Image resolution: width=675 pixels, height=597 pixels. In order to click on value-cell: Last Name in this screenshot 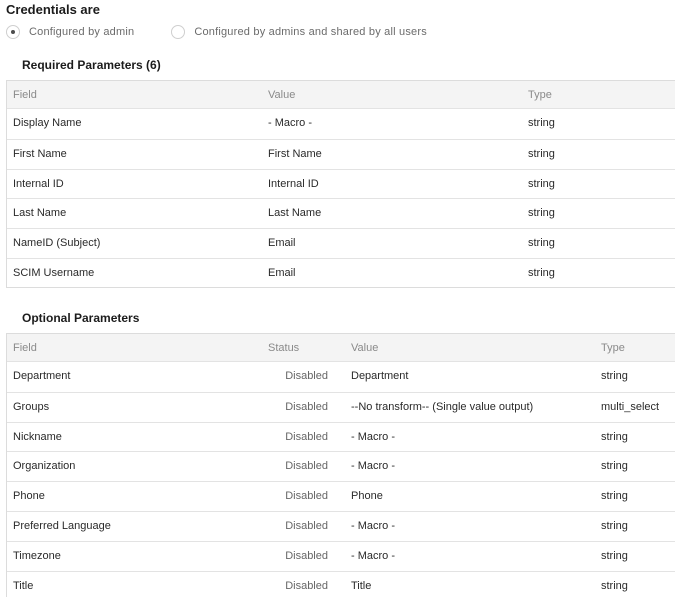, I will do `click(295, 213)`.